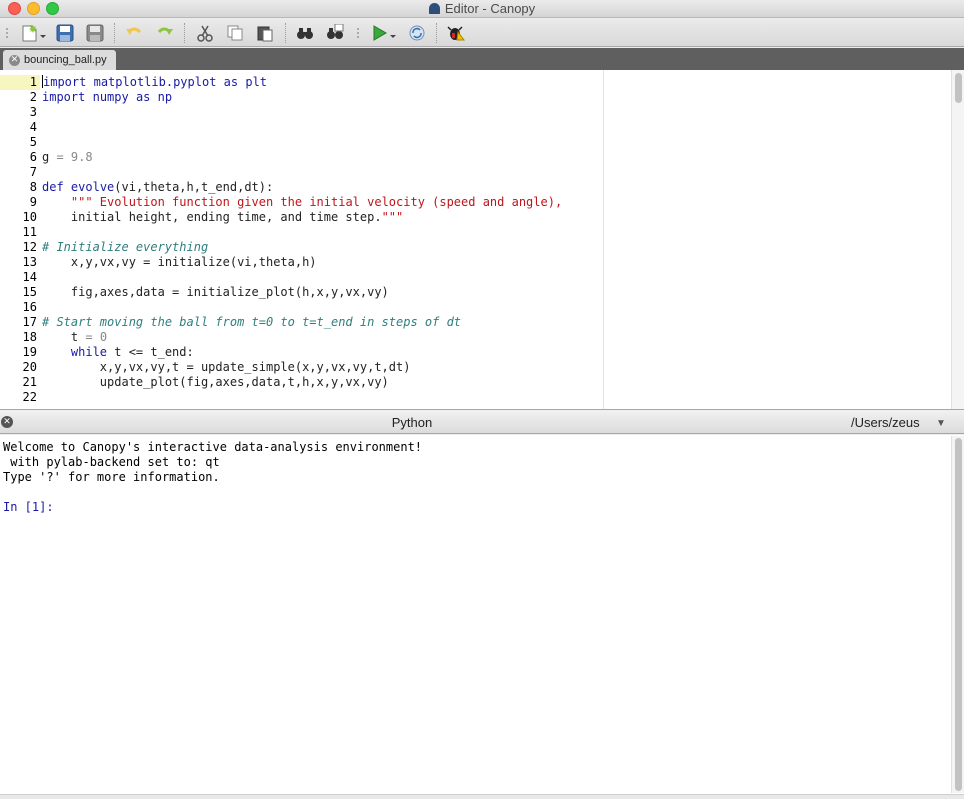 The height and width of the screenshot is (799, 964). What do you see at coordinates (67, 157) in the screenshot?
I see `code-line: g = 9.8` at bounding box center [67, 157].